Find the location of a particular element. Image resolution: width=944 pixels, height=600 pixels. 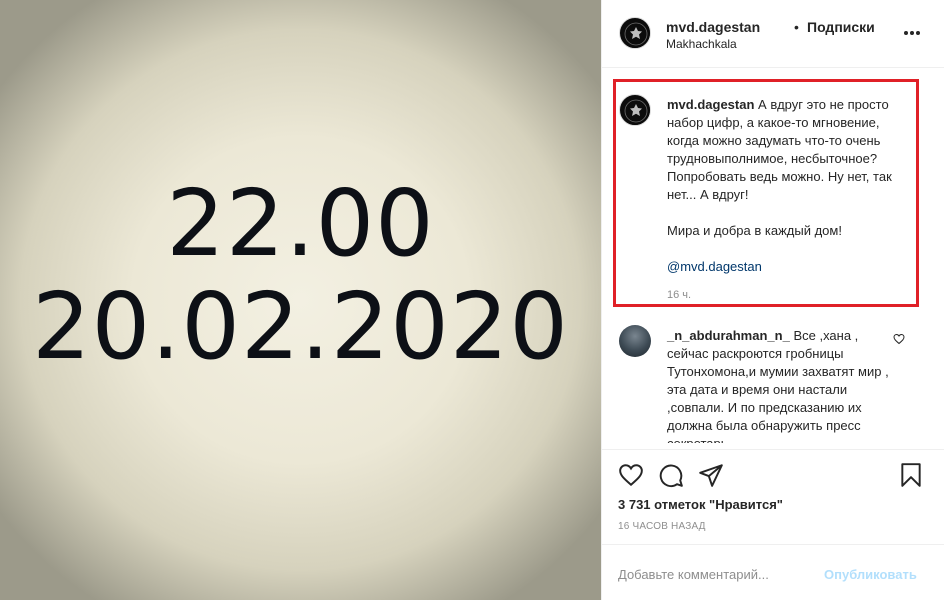

publish-button: Опубликовать is located at coordinates (870, 574).